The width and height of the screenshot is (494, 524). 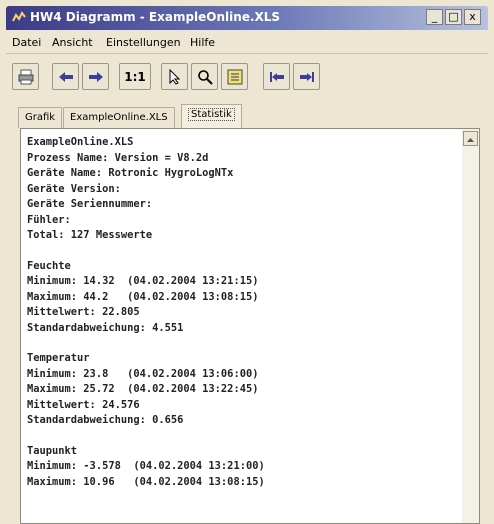 I want to click on prev-button, so click(x=65, y=76).